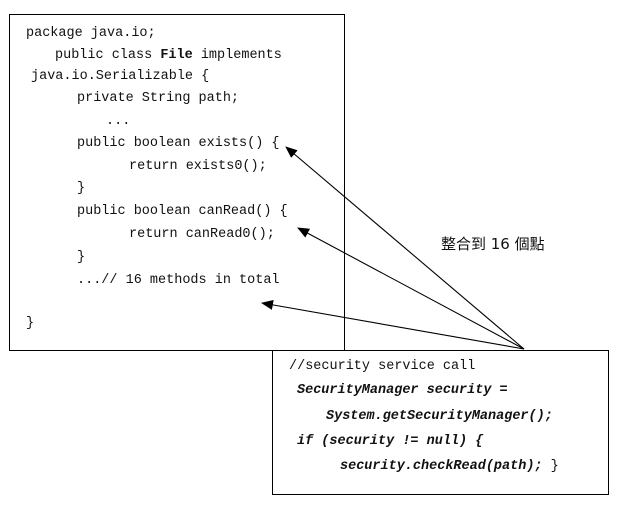 This screenshot has width=639, height=517. What do you see at coordinates (411, 288) in the screenshot?
I see `arrow-to-canread` at bounding box center [411, 288].